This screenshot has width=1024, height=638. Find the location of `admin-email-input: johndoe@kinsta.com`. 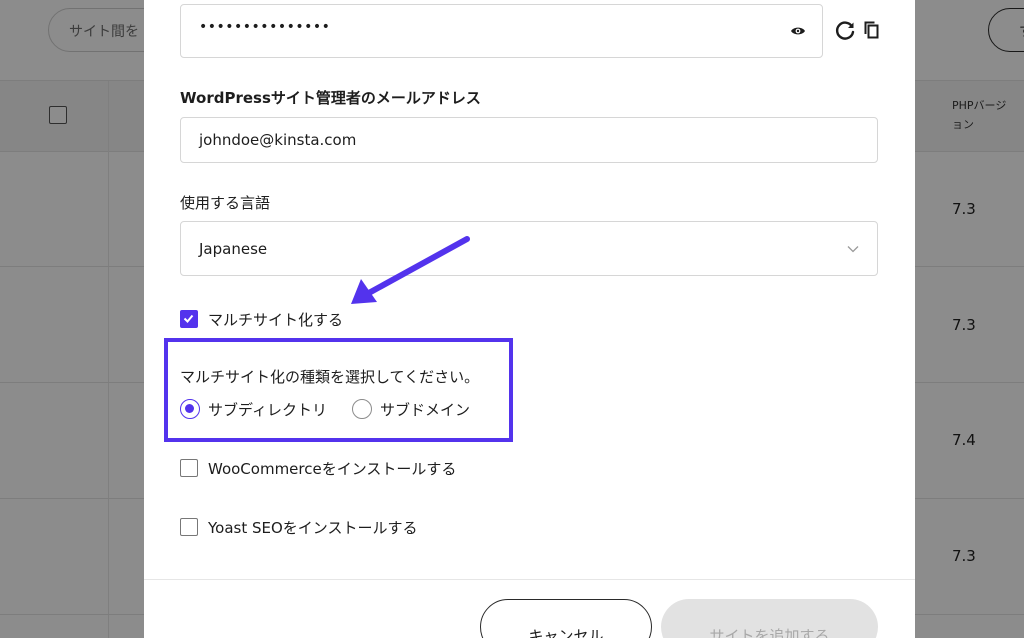

admin-email-input: johndoe@kinsta.com is located at coordinates (529, 140).